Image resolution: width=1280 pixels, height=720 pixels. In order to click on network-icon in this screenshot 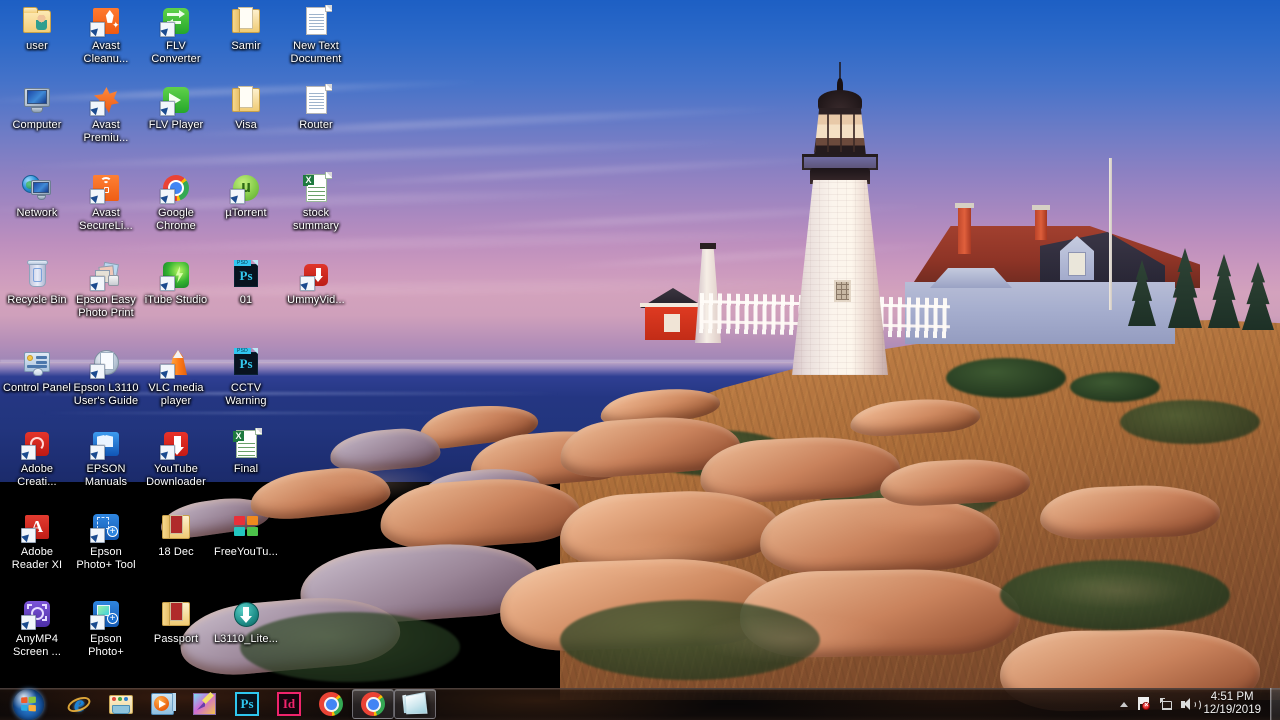, I will do `click(37, 188)`.